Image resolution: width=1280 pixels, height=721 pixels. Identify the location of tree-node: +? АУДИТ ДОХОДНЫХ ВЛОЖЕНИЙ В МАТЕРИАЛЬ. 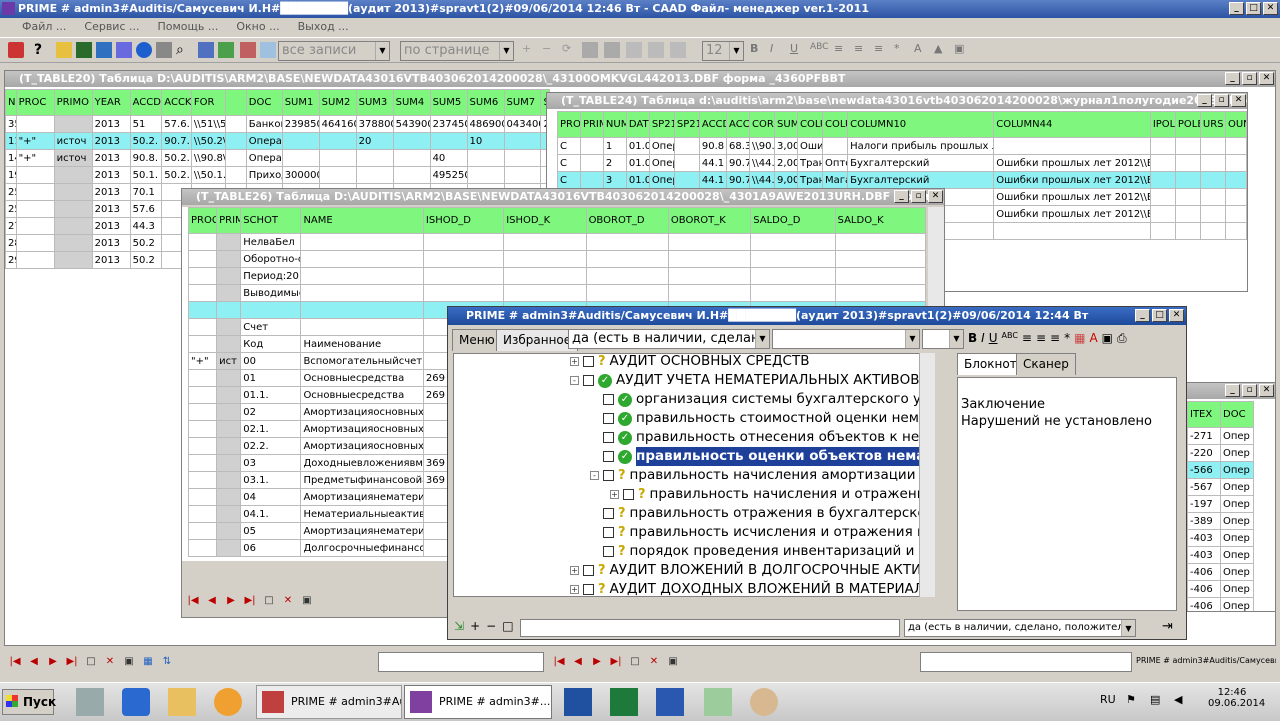
(751, 588).